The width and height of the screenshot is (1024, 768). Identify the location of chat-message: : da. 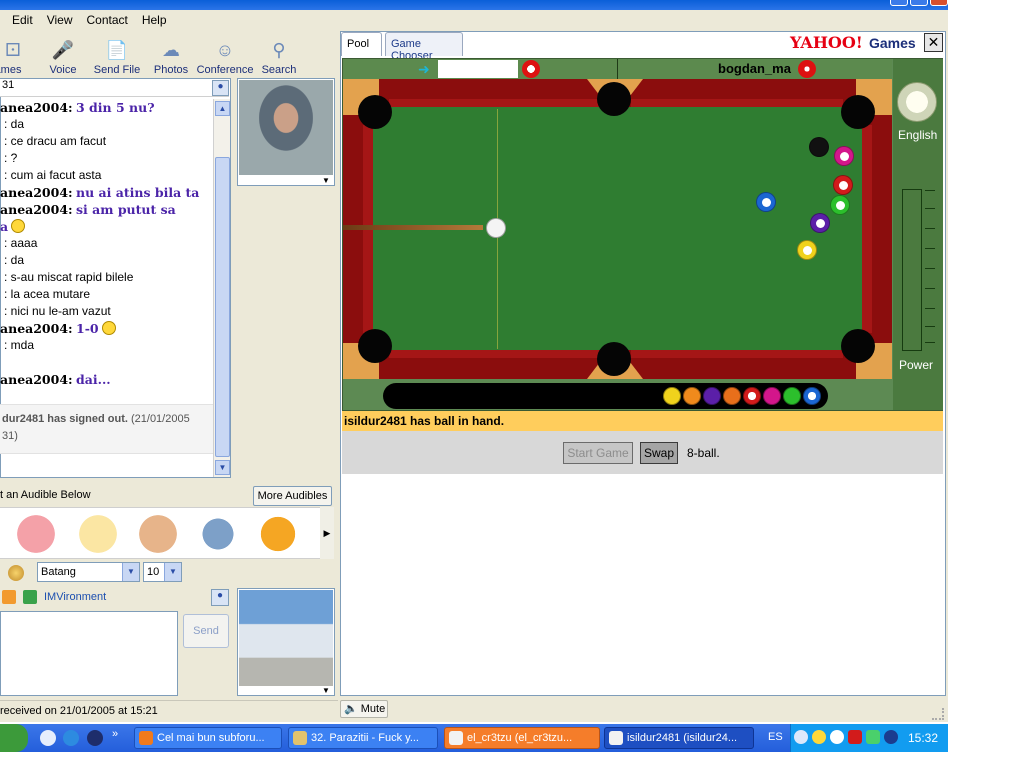
(14, 260).